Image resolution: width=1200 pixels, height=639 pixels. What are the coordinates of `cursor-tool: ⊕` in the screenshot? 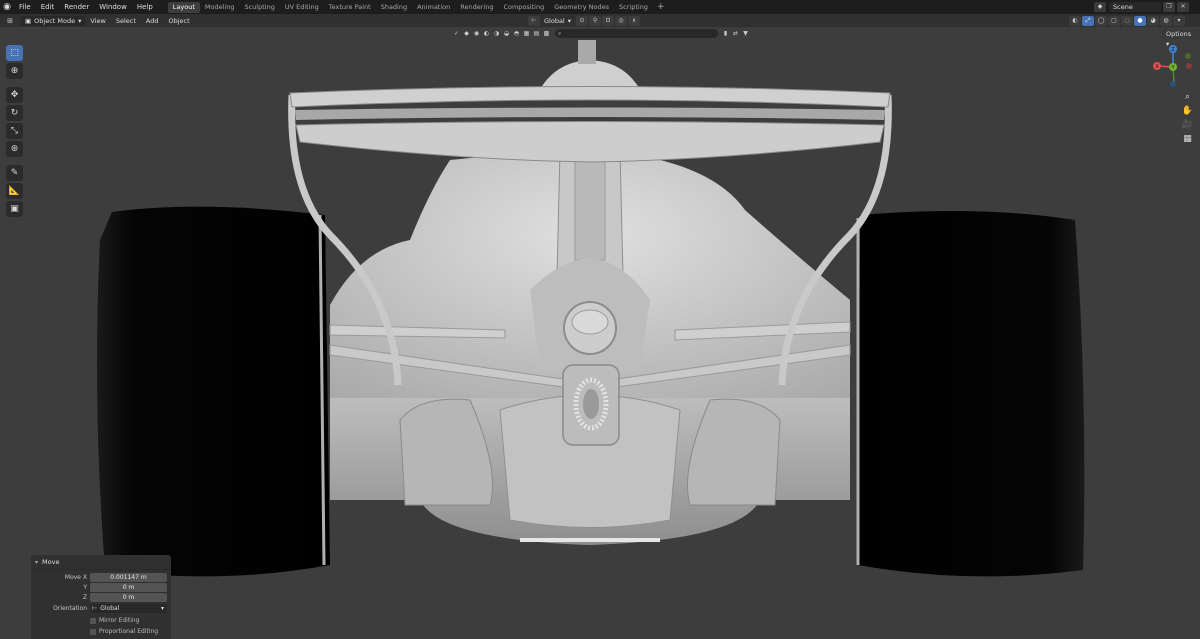 It's located at (14, 71).